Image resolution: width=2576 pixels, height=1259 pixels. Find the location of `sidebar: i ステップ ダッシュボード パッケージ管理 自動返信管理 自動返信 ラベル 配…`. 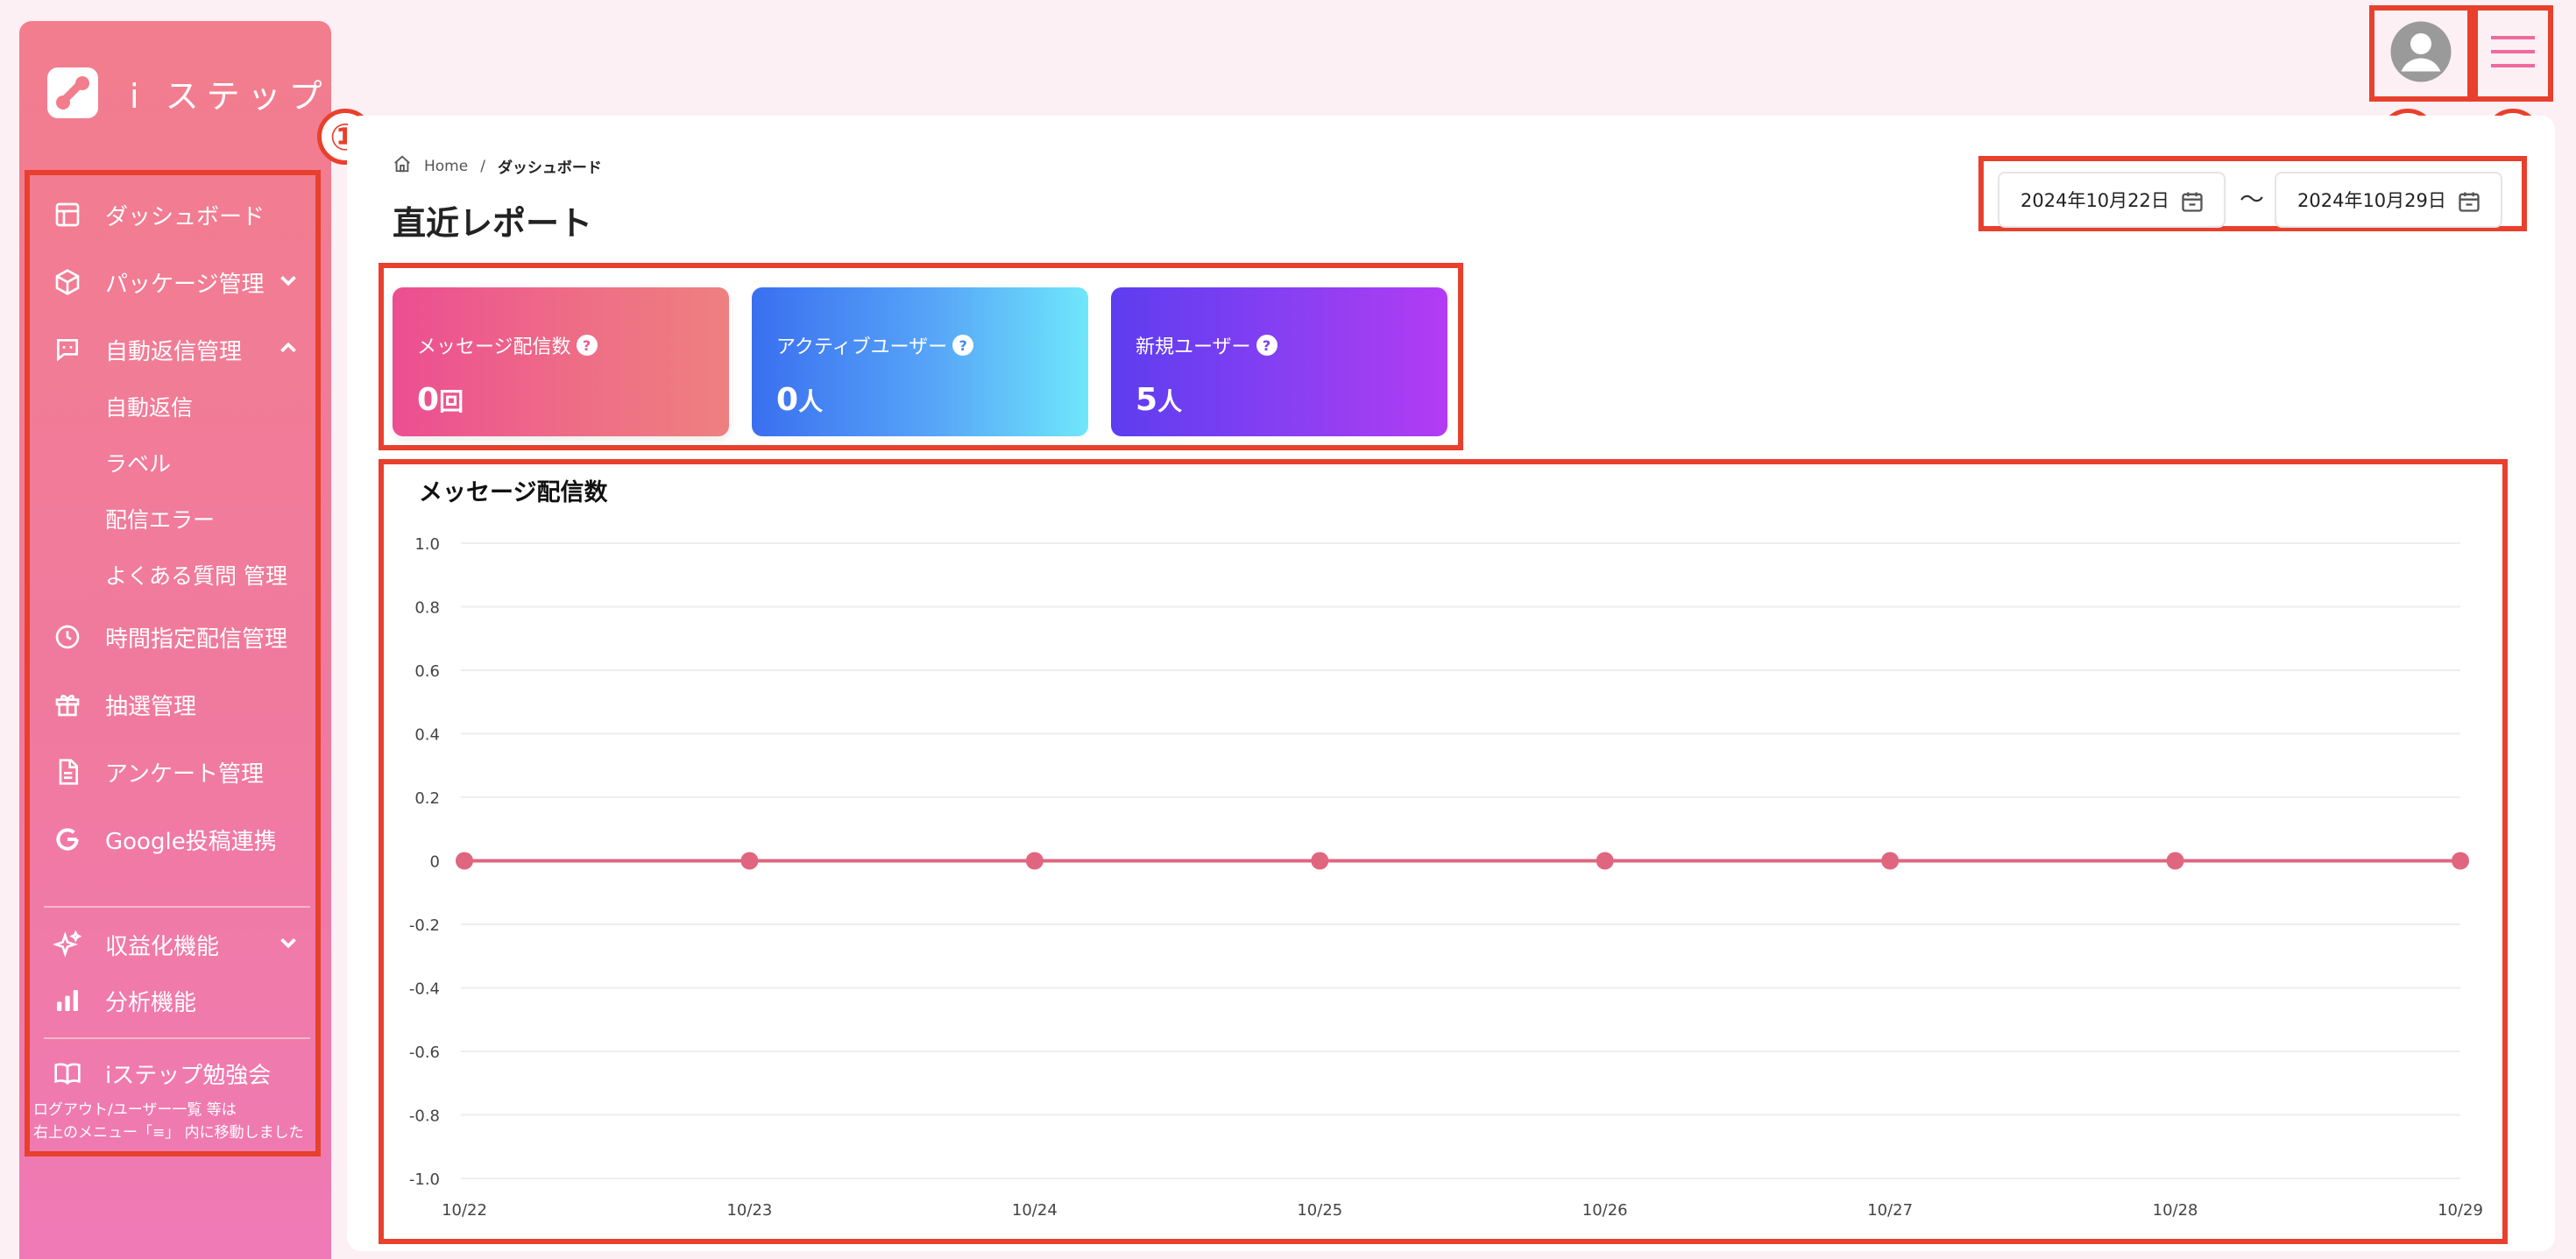

sidebar: i ステップ ダッシュボード パッケージ管理 自動返信管理 自動返信 ラベル 配… is located at coordinates (175, 640).